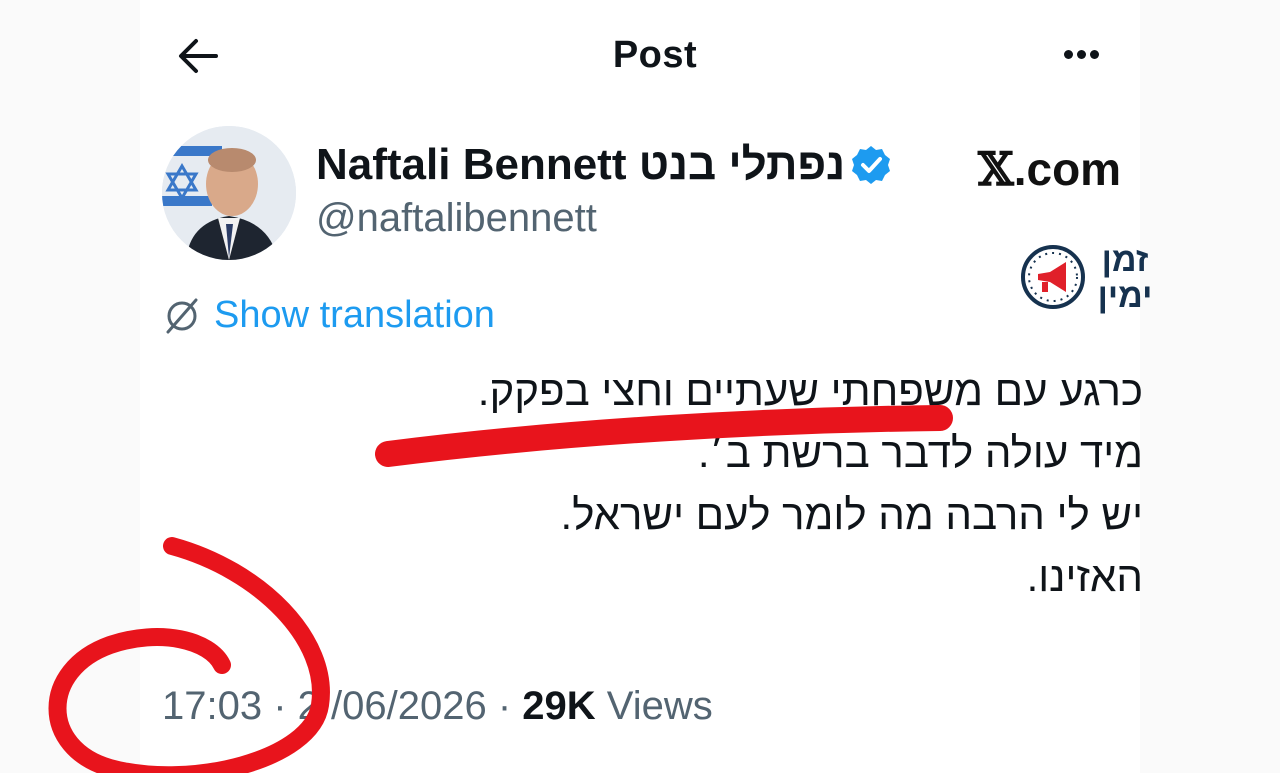  I want to click on tweet-time: 17:03, so click(212, 706).